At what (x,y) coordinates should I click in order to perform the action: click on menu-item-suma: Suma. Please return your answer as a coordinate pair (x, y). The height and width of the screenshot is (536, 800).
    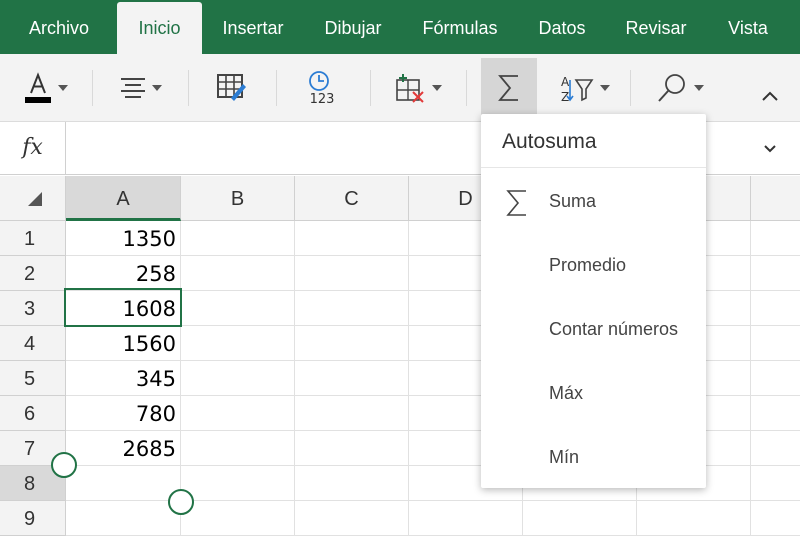
    Looking at the image, I should click on (593, 201).